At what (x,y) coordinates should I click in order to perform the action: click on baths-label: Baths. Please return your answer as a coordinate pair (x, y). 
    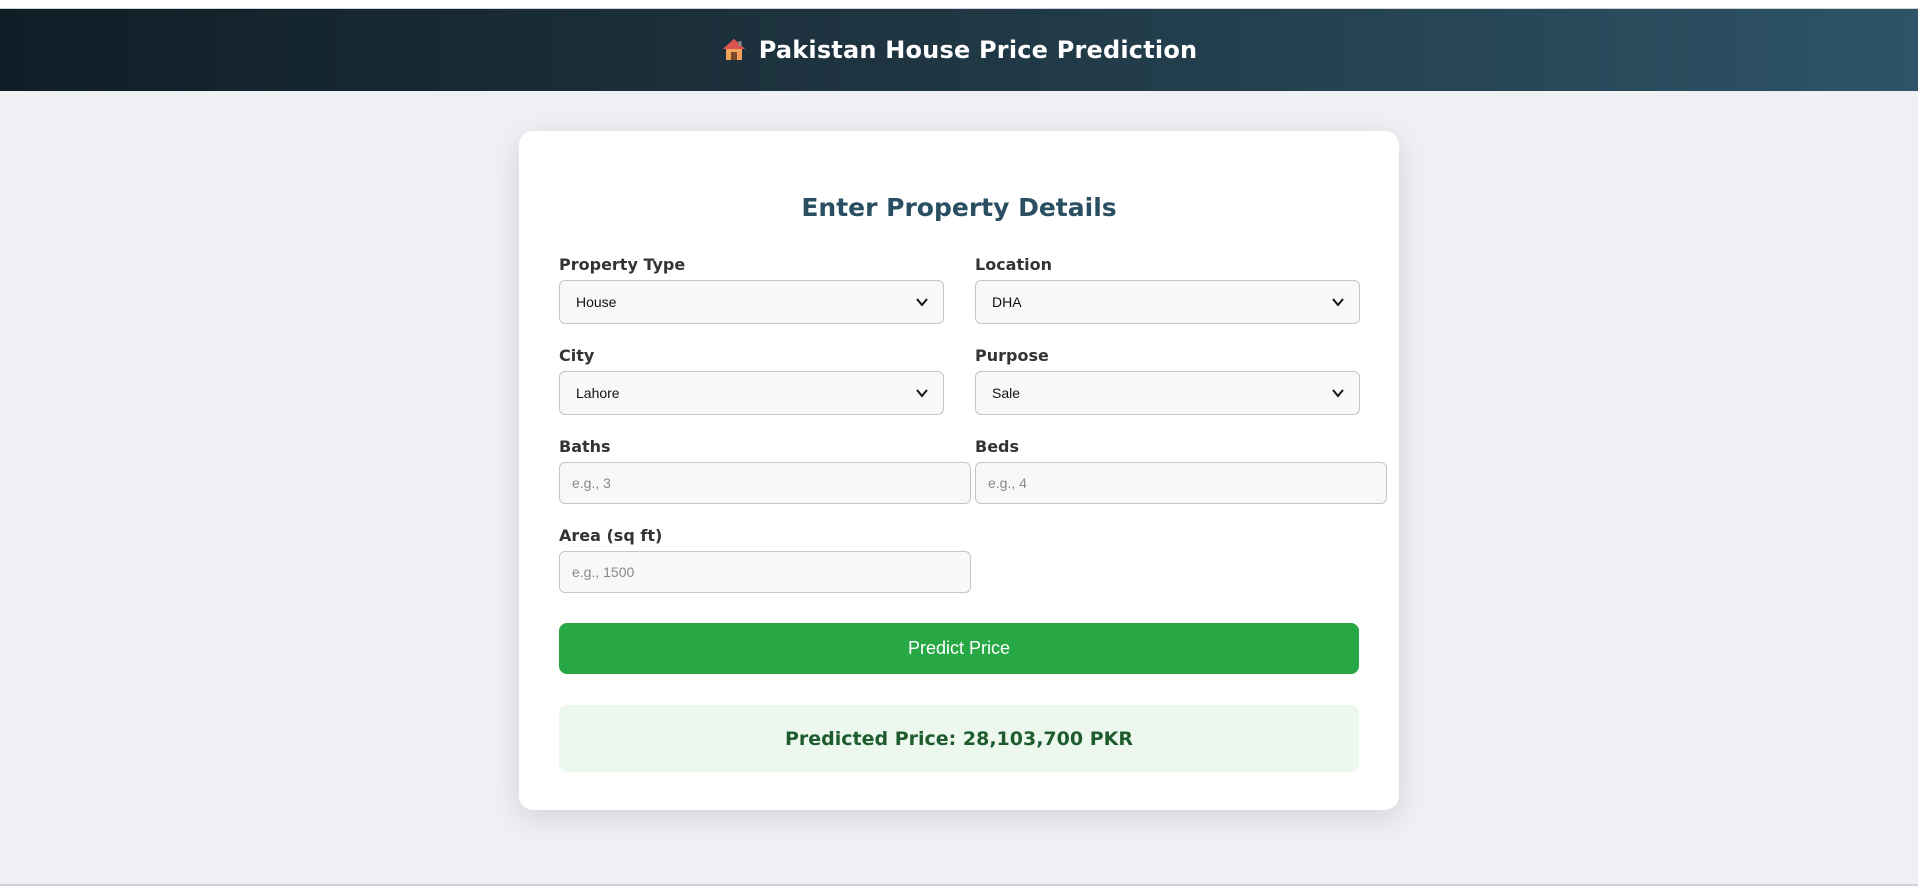
    Looking at the image, I should click on (585, 446).